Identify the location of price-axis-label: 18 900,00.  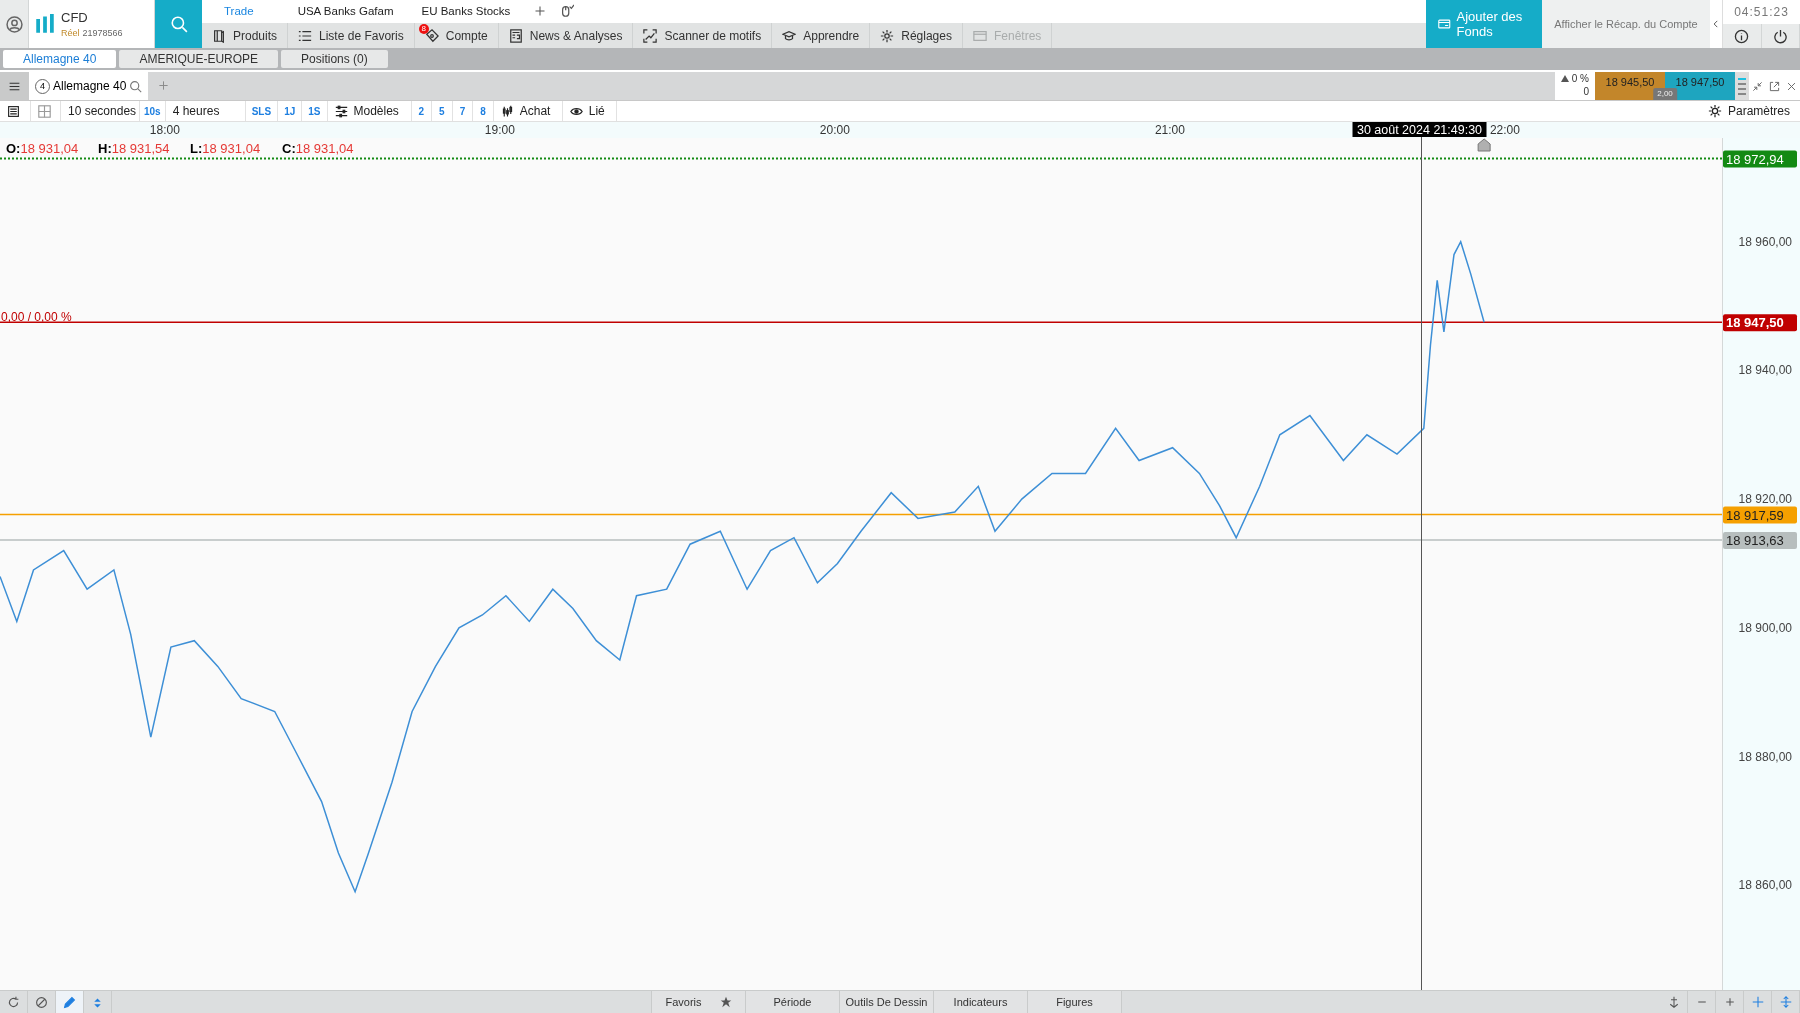
(1765, 627).